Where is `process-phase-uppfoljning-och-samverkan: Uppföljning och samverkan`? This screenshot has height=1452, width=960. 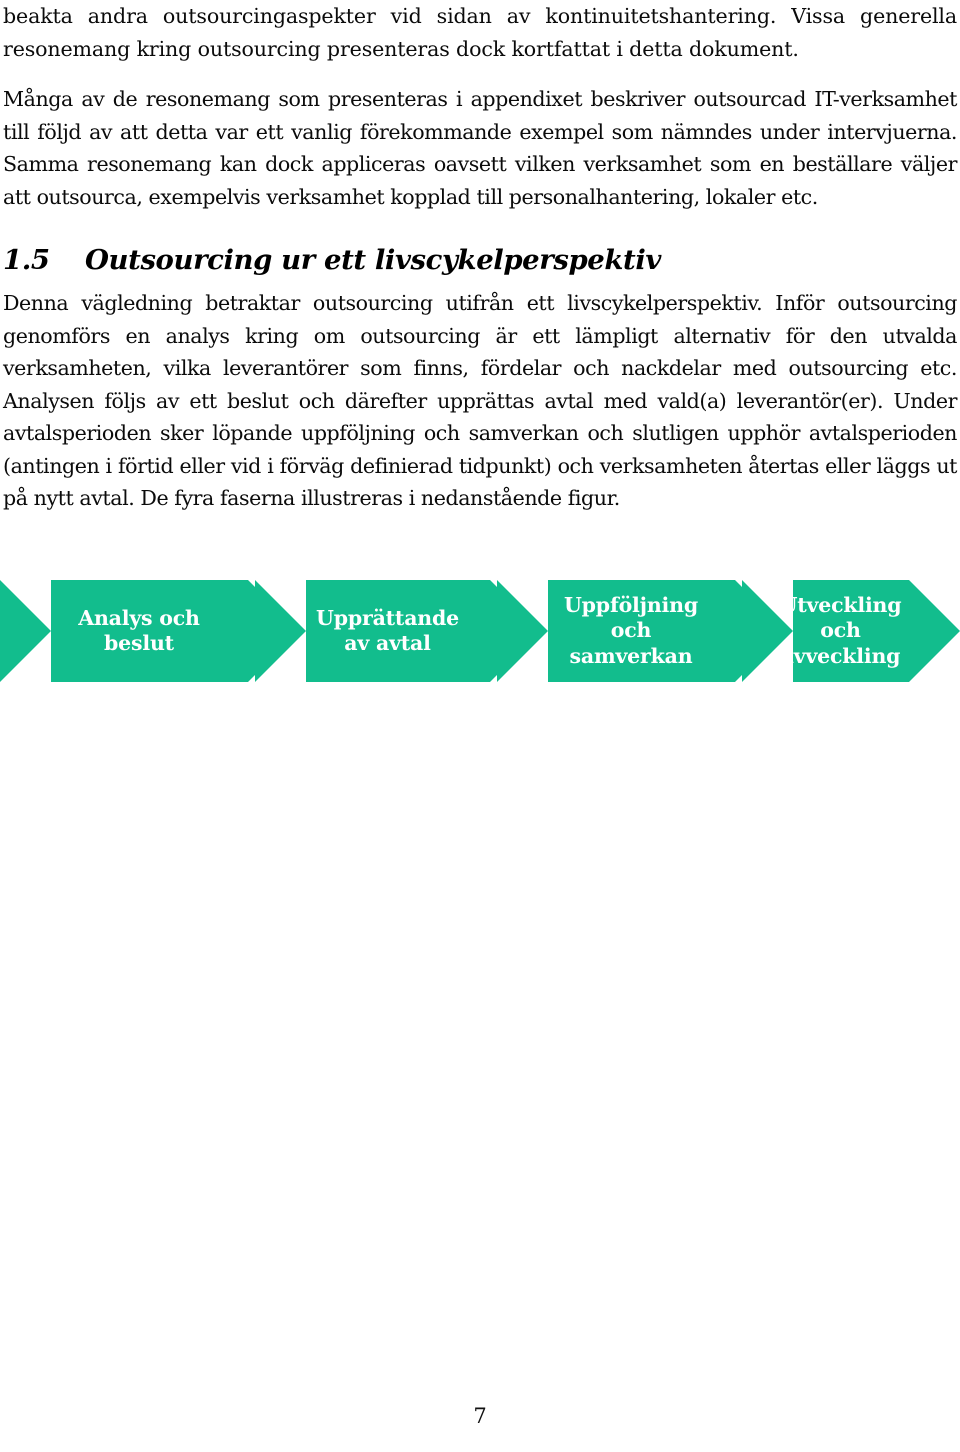
process-phase-uppfoljning-och-samverkan: Uppföljning och samverkan is located at coordinates (641, 631).